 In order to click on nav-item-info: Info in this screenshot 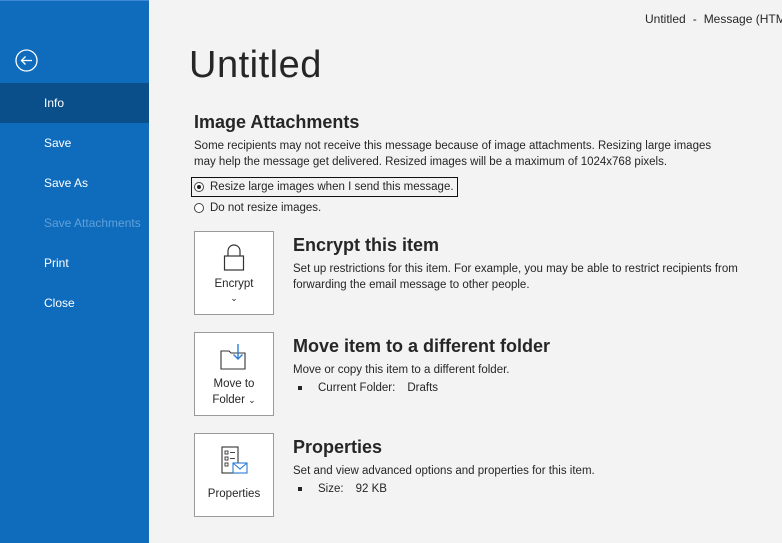, I will do `click(74, 103)`.